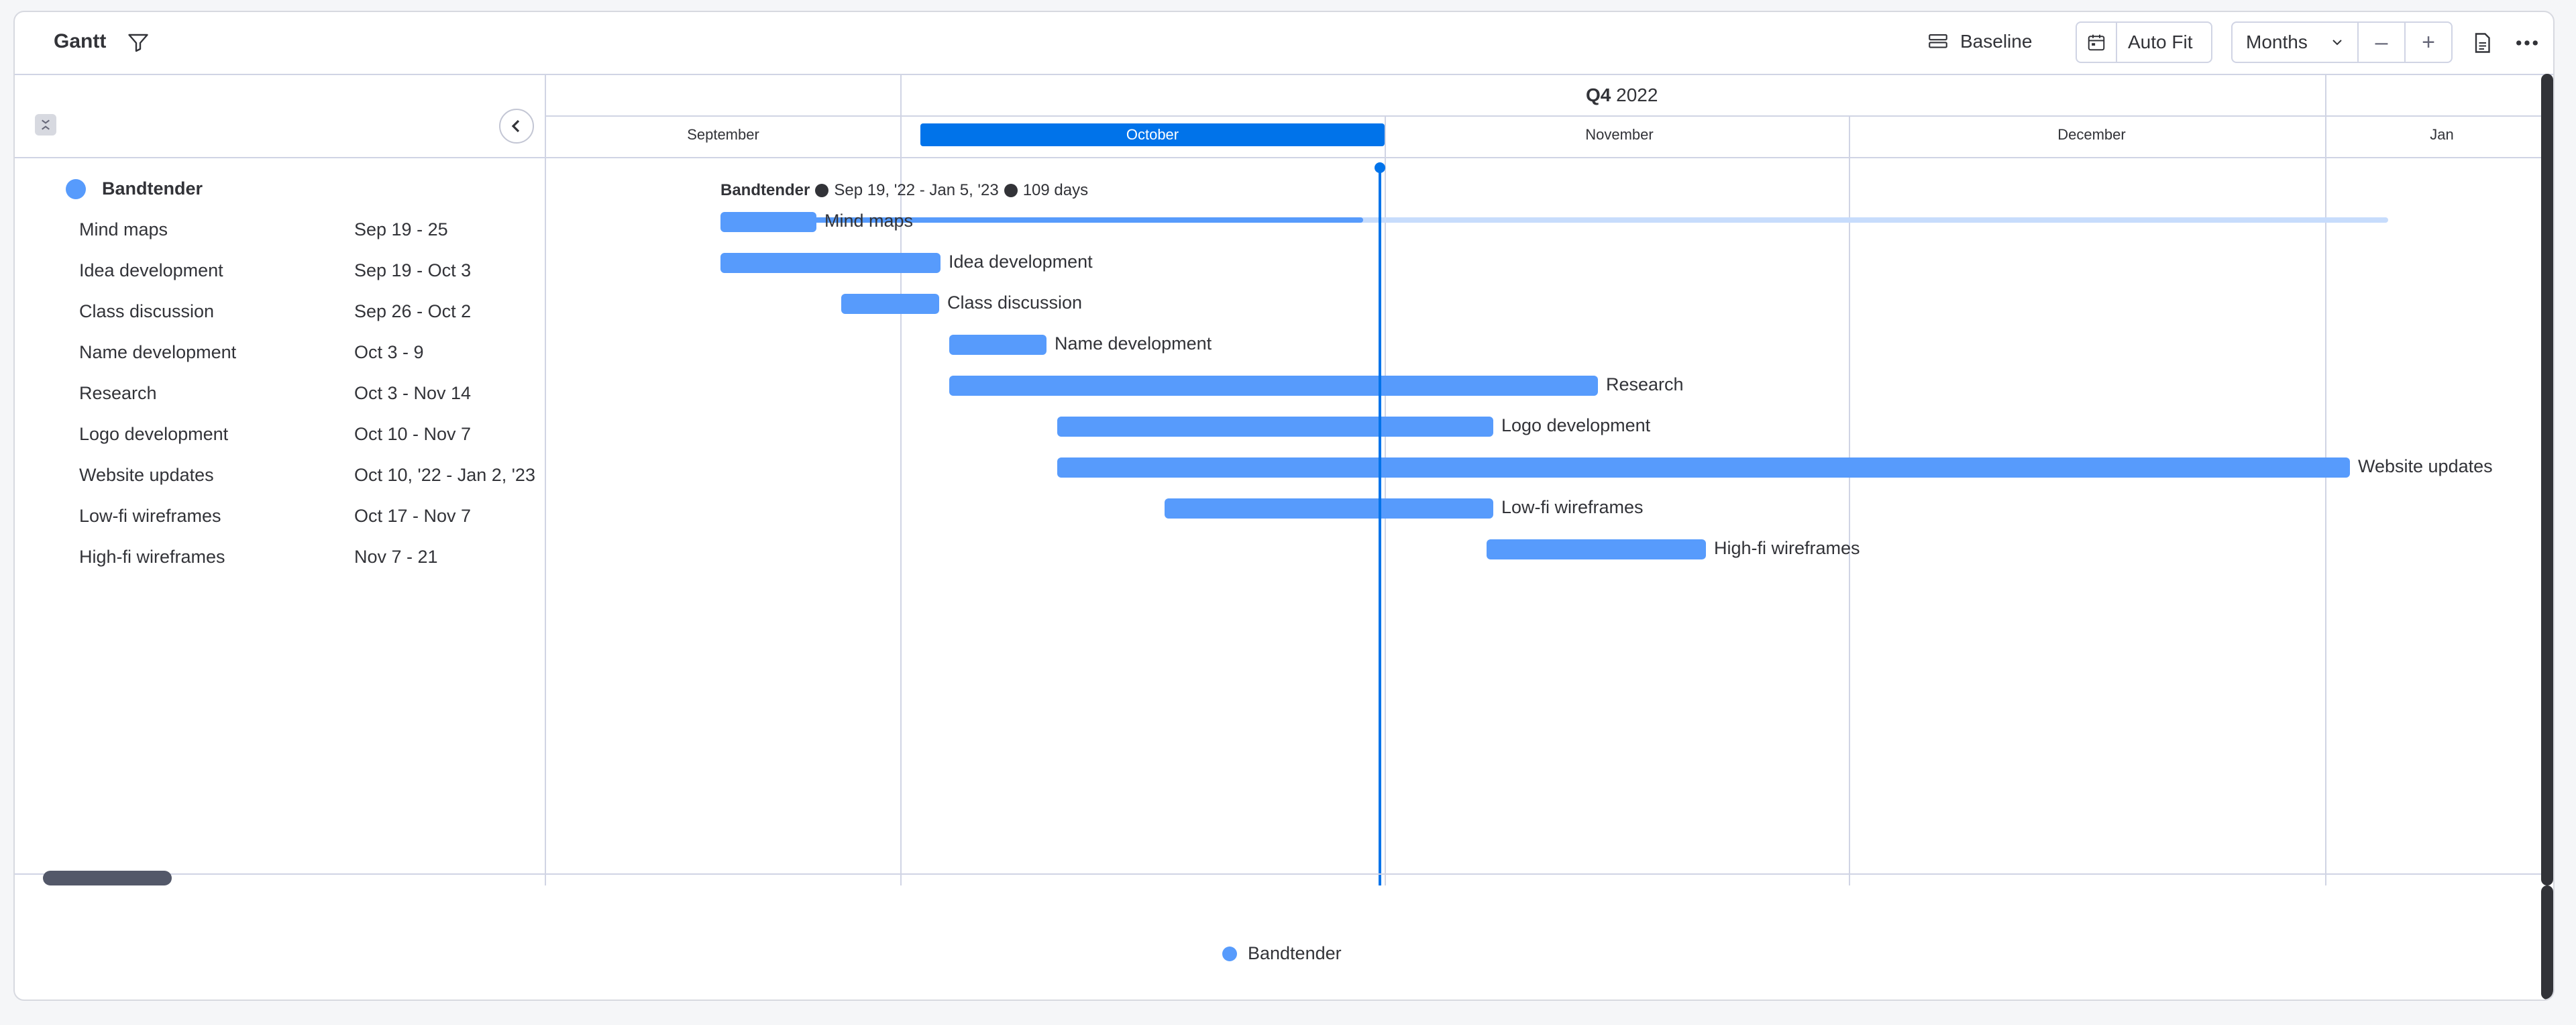 Image resolution: width=2576 pixels, height=1025 pixels. Describe the element at coordinates (1787, 548) in the screenshot. I see `task-bar-label: High-fi wireframes` at that location.